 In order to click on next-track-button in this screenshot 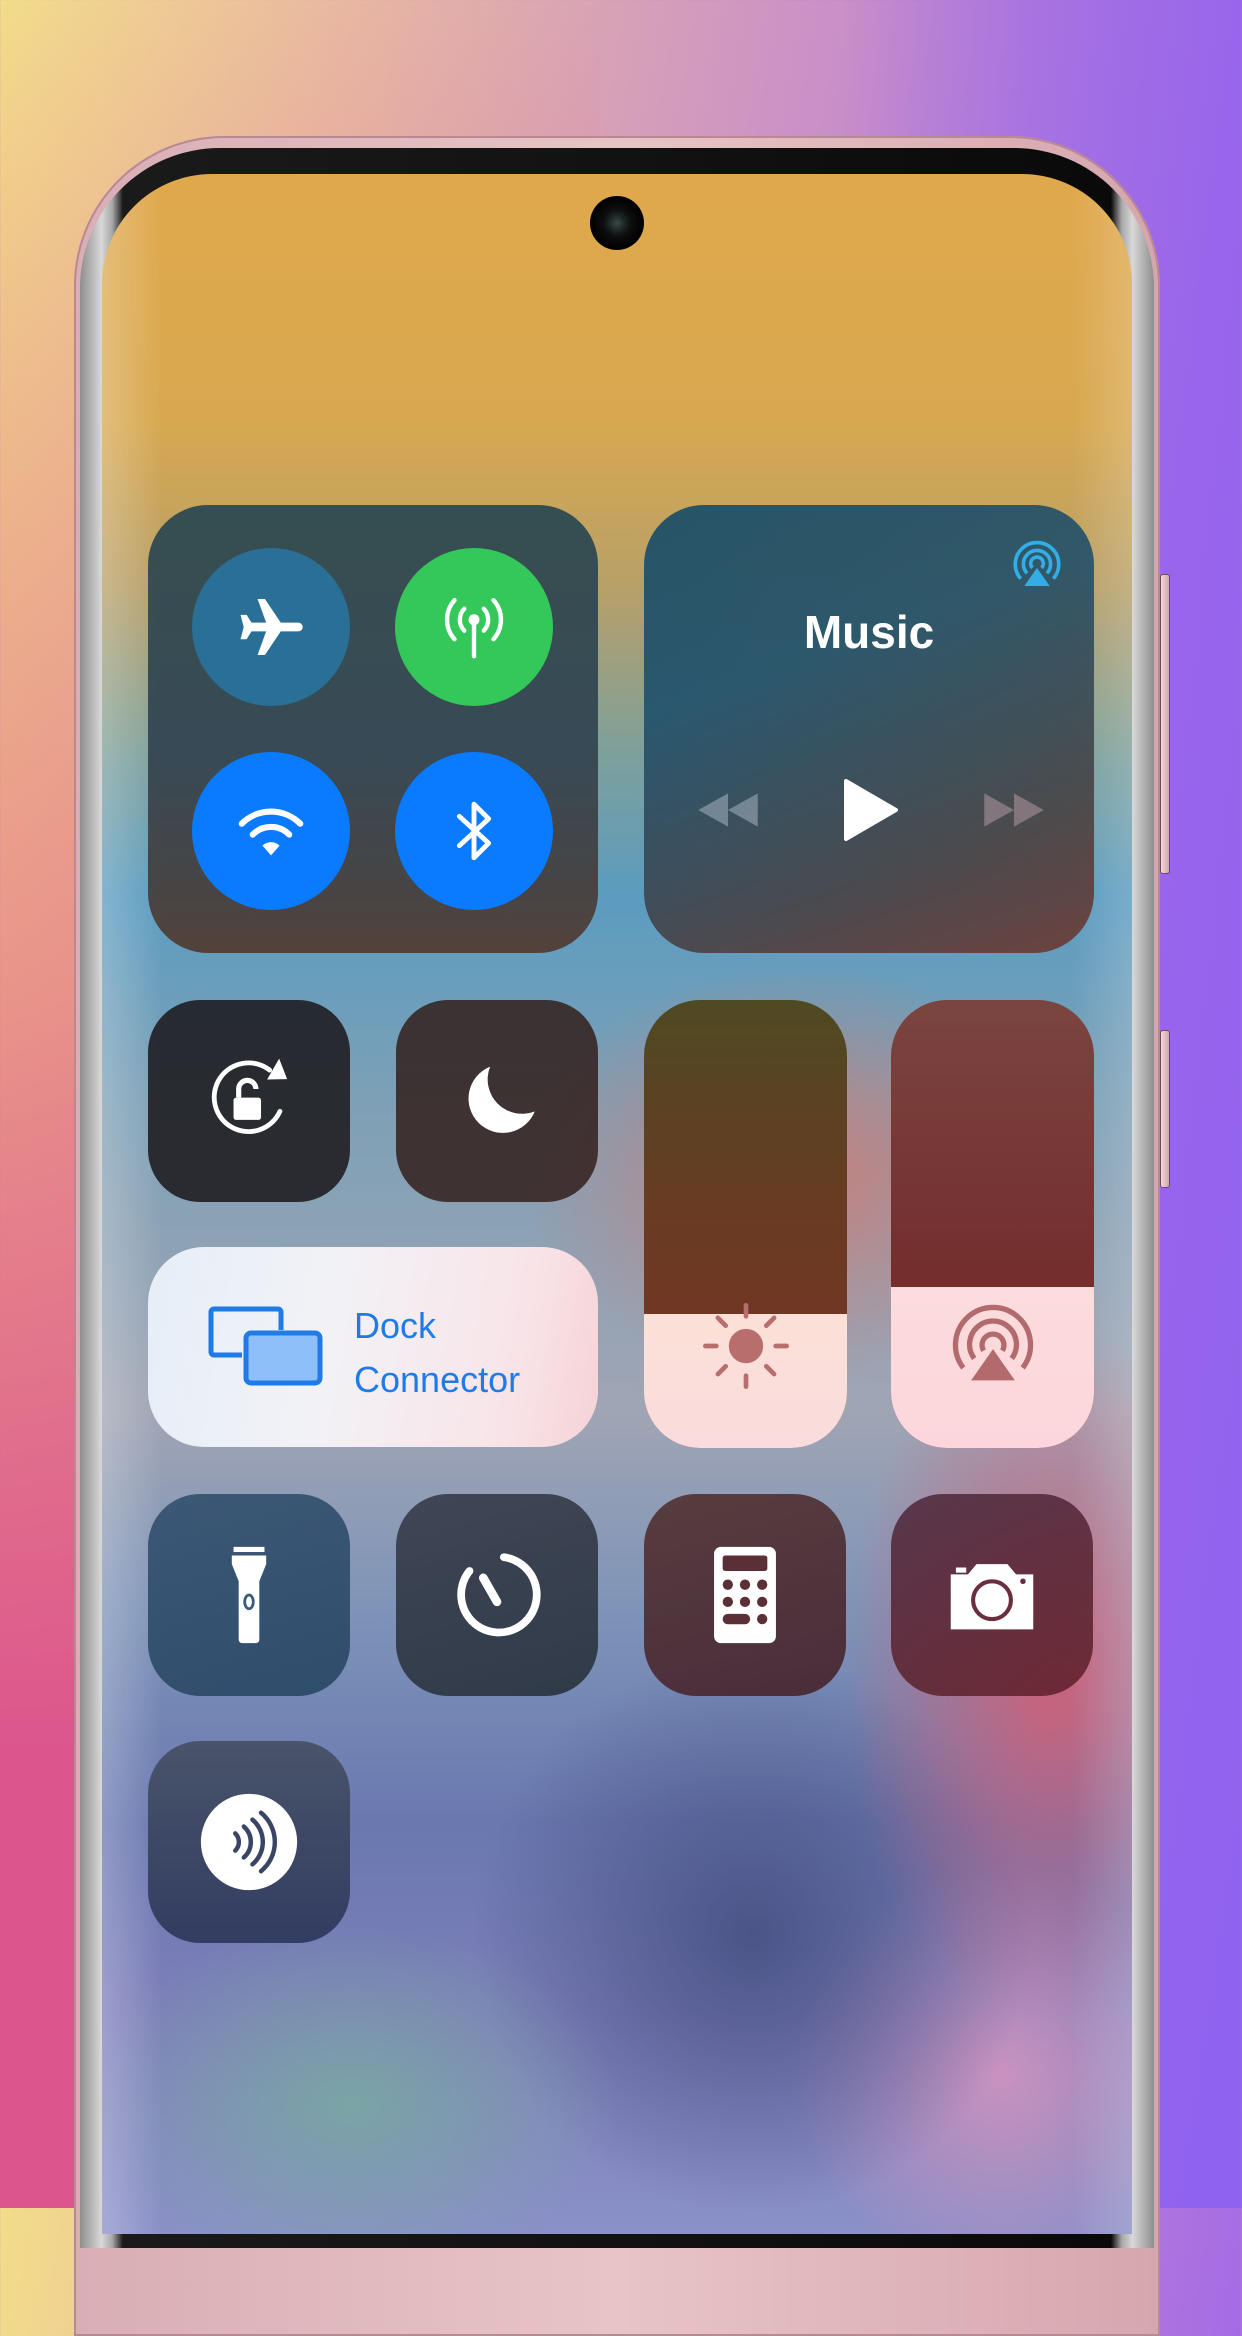, I will do `click(1014, 810)`.